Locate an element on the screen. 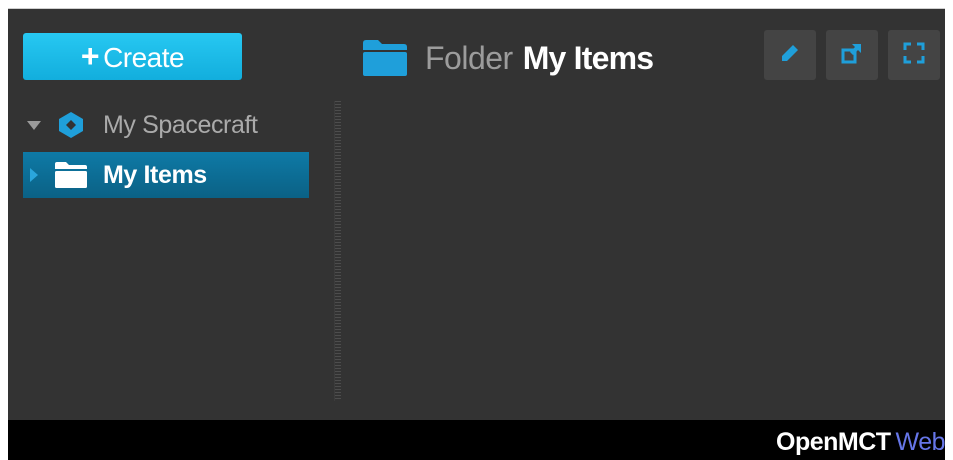 The height and width of the screenshot is (460, 953). tree-item-my-items: My Items is located at coordinates (166, 175).